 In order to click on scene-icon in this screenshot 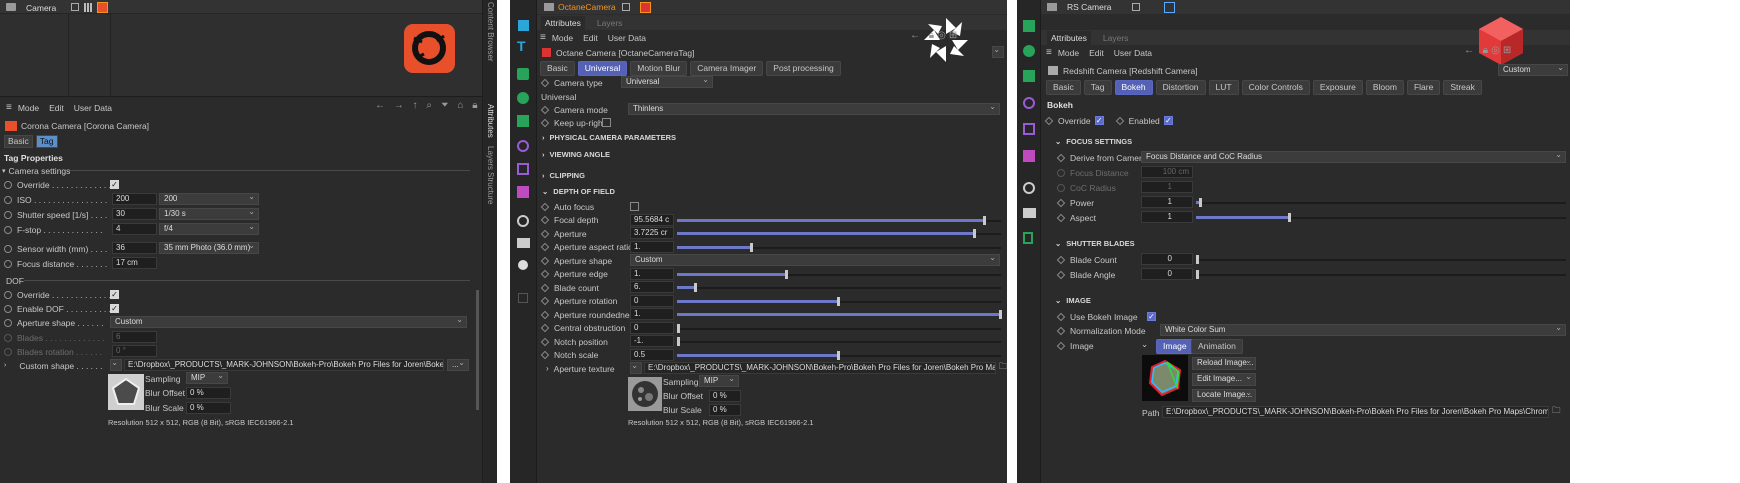, I will do `click(1029, 188)`.